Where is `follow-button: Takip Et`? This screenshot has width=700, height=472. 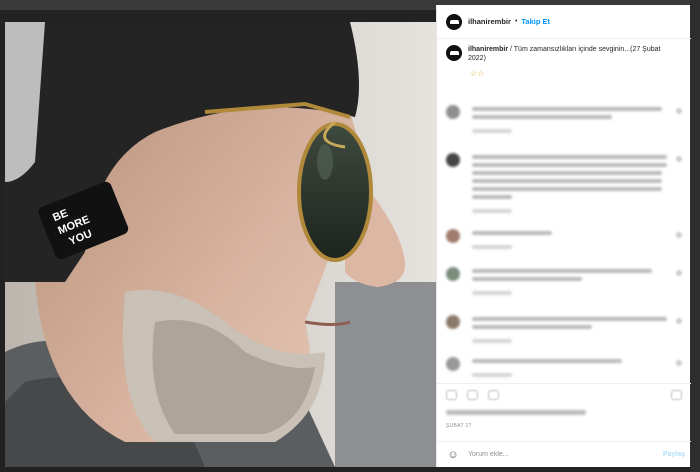 follow-button: Takip Et is located at coordinates (535, 21).